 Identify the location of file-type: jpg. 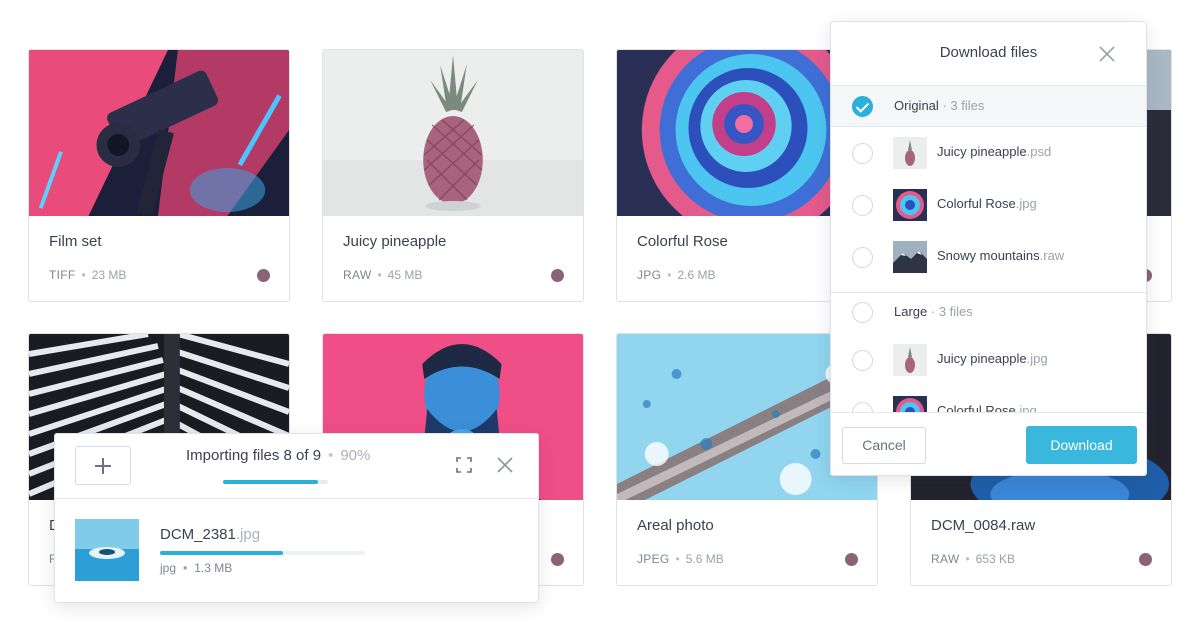
(168, 568).